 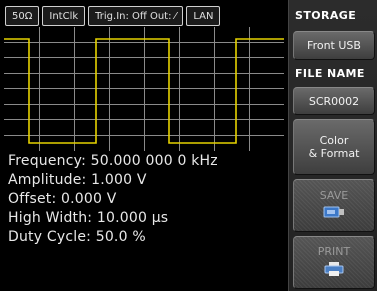 I want to click on color-format-label-1: Color, so click(x=334, y=140).